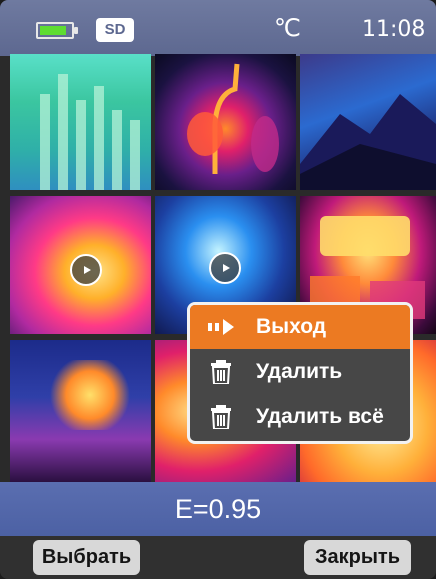 The height and width of the screenshot is (579, 436). I want to click on thumbnail-4-video, so click(80, 265).